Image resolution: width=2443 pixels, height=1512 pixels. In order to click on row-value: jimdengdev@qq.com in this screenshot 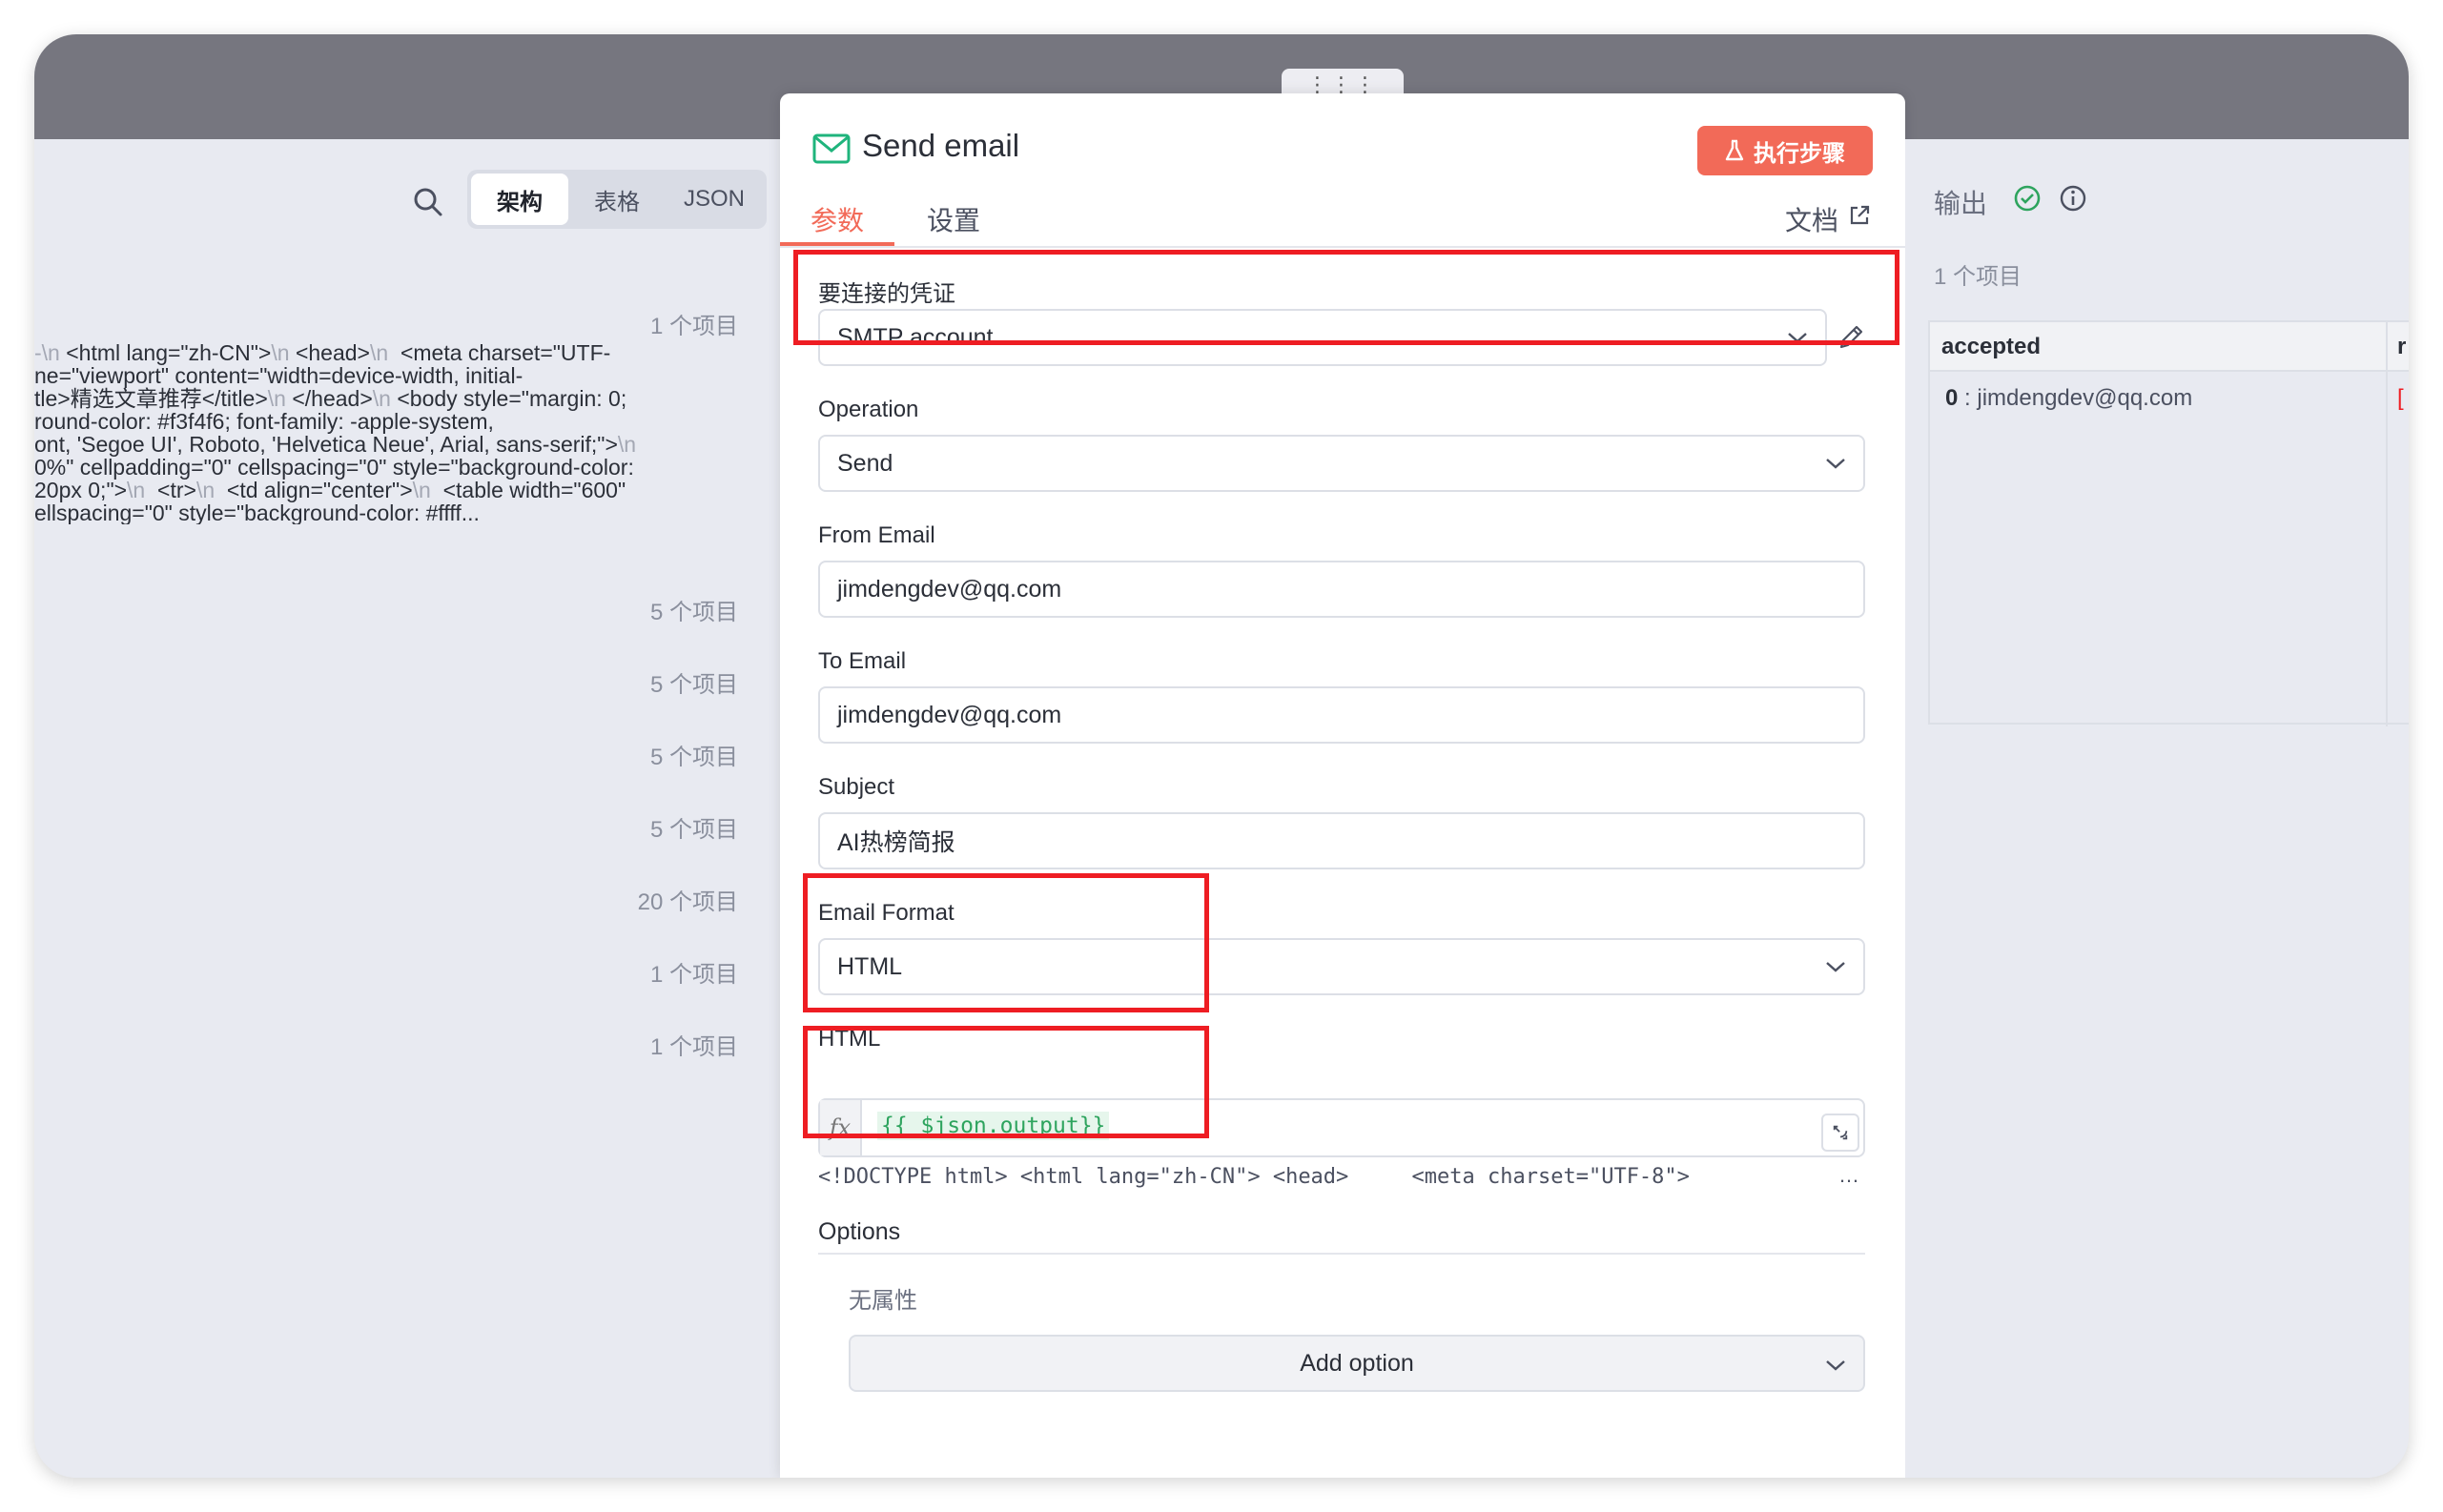, I will do `click(2085, 398)`.